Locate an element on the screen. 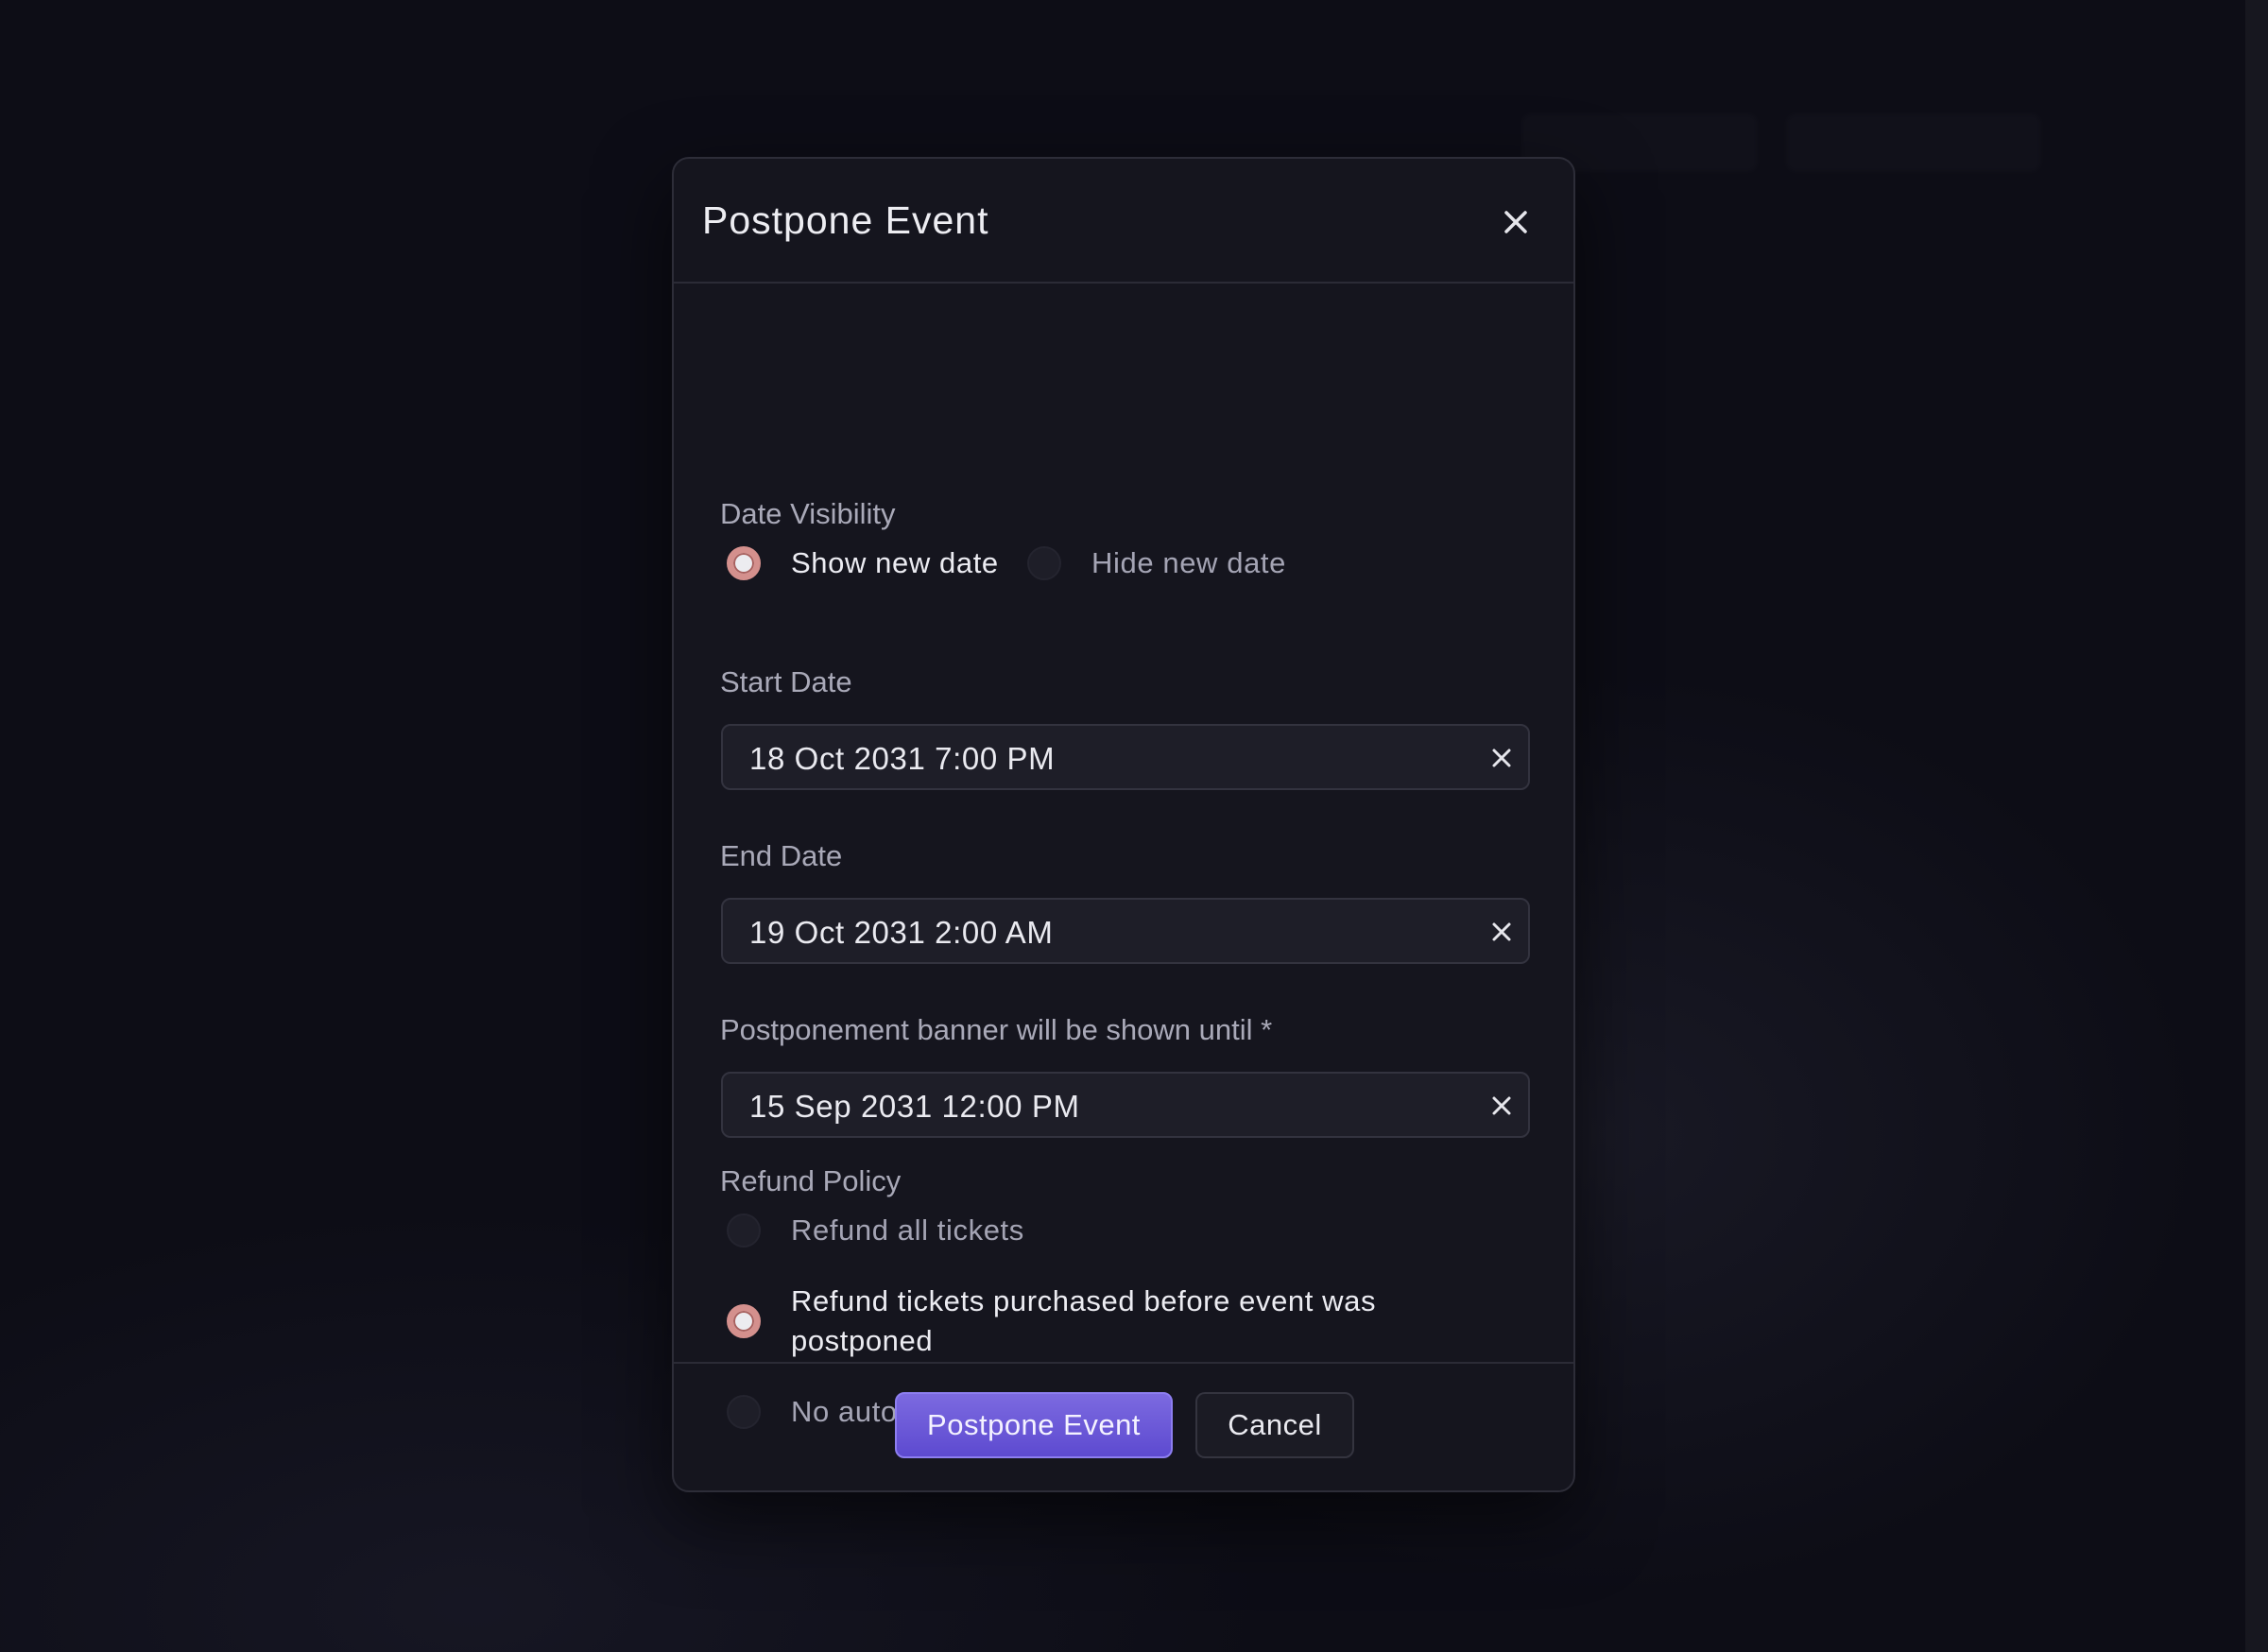 This screenshot has height=1652, width=2268. scrollbar is located at coordinates (2256, 826).